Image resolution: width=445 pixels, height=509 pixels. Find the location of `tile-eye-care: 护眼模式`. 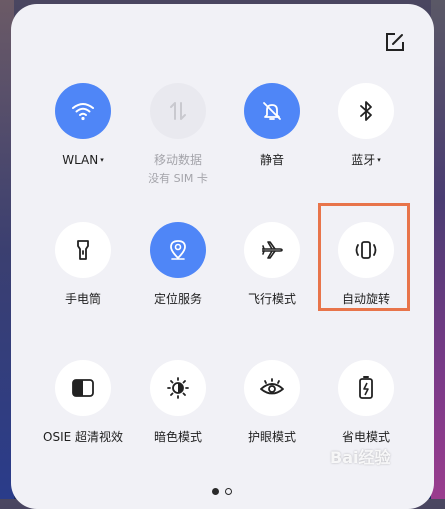

tile-eye-care: 护眼模式 is located at coordinates (272, 402).